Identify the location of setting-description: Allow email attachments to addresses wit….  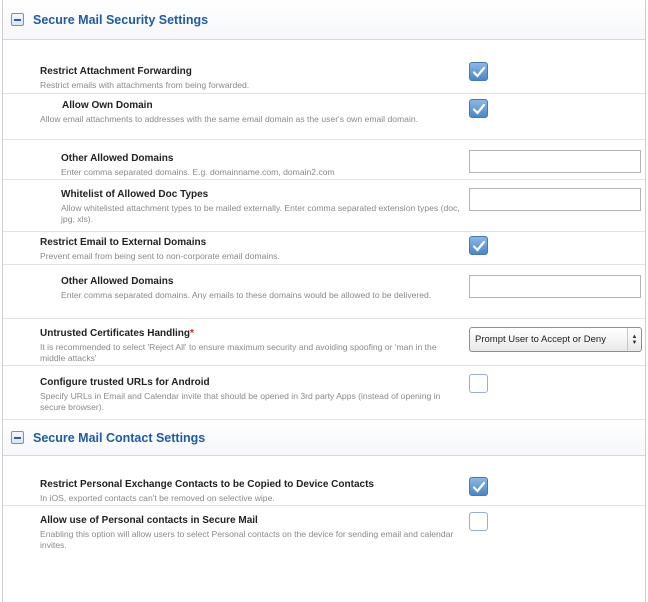
(229, 119).